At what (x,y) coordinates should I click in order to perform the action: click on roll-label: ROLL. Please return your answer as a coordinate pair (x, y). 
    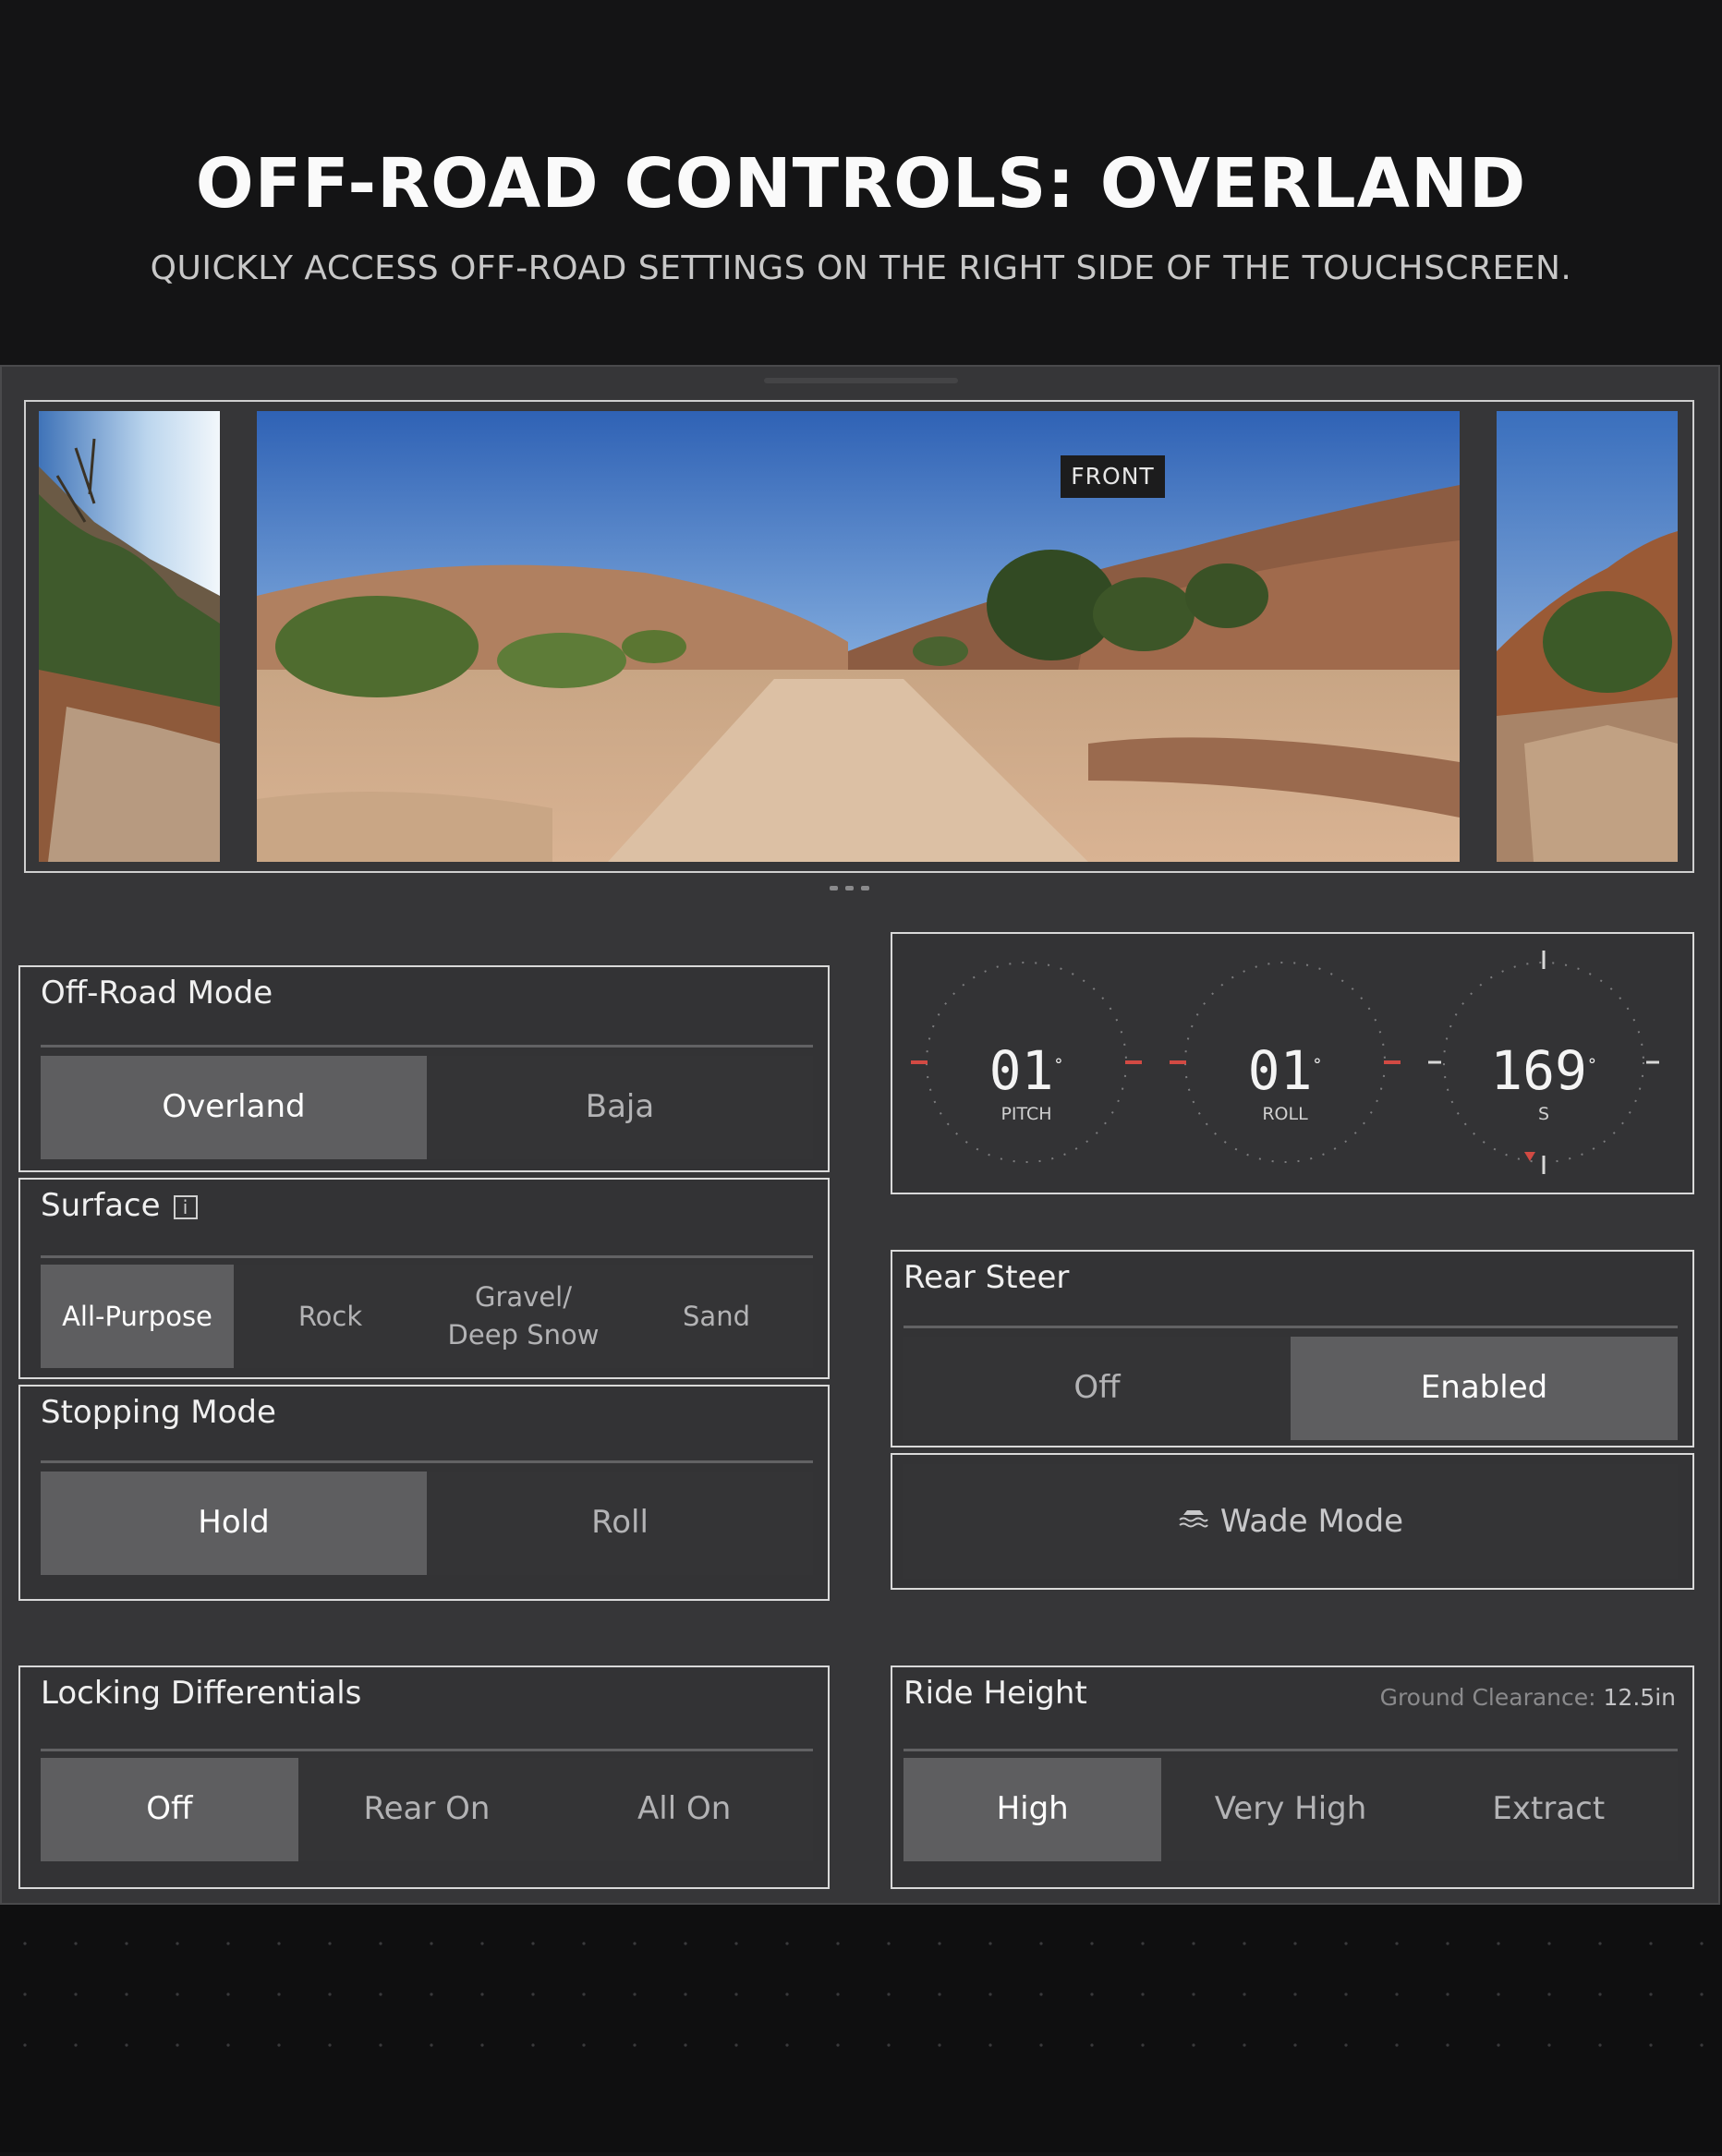
    Looking at the image, I should click on (1285, 1114).